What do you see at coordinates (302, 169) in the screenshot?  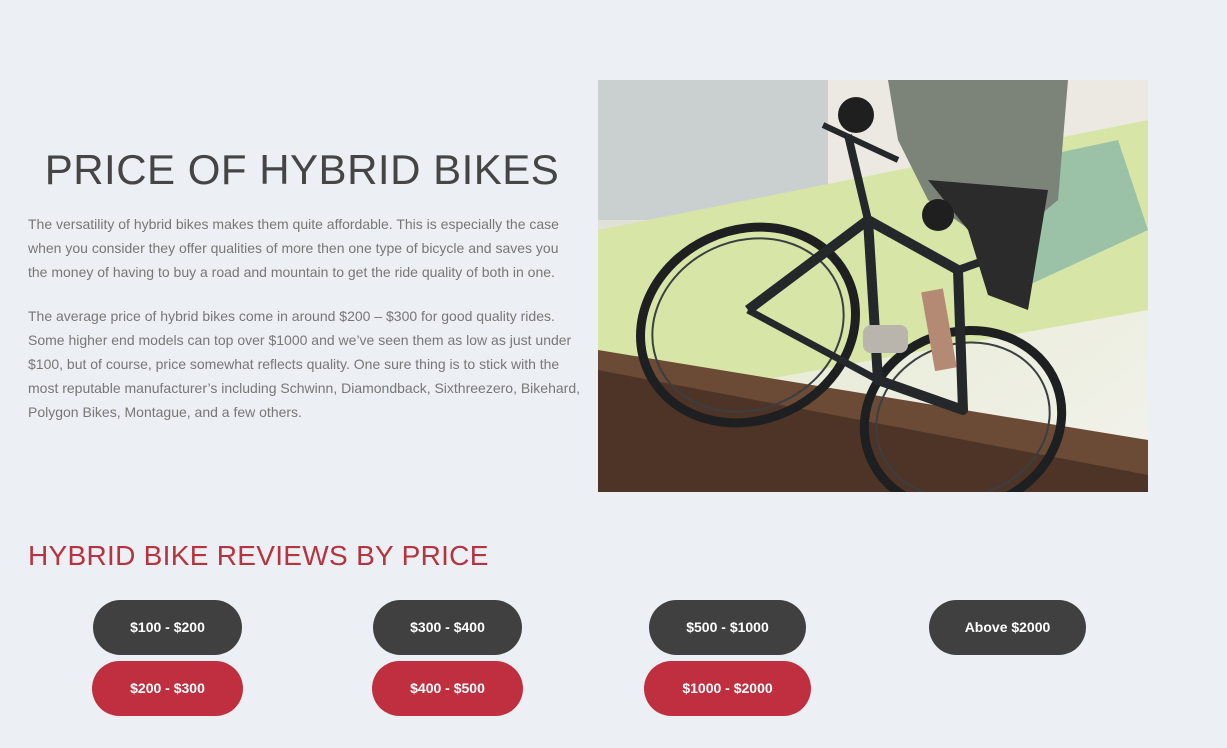 I see `page-title: PRICE OF HYBRID BIKES` at bounding box center [302, 169].